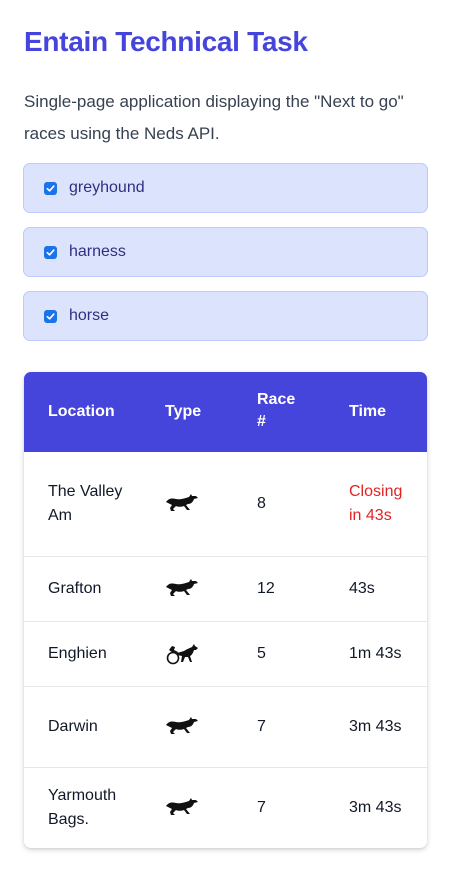  I want to click on race-location: Yarmouth Bags., so click(82, 807).